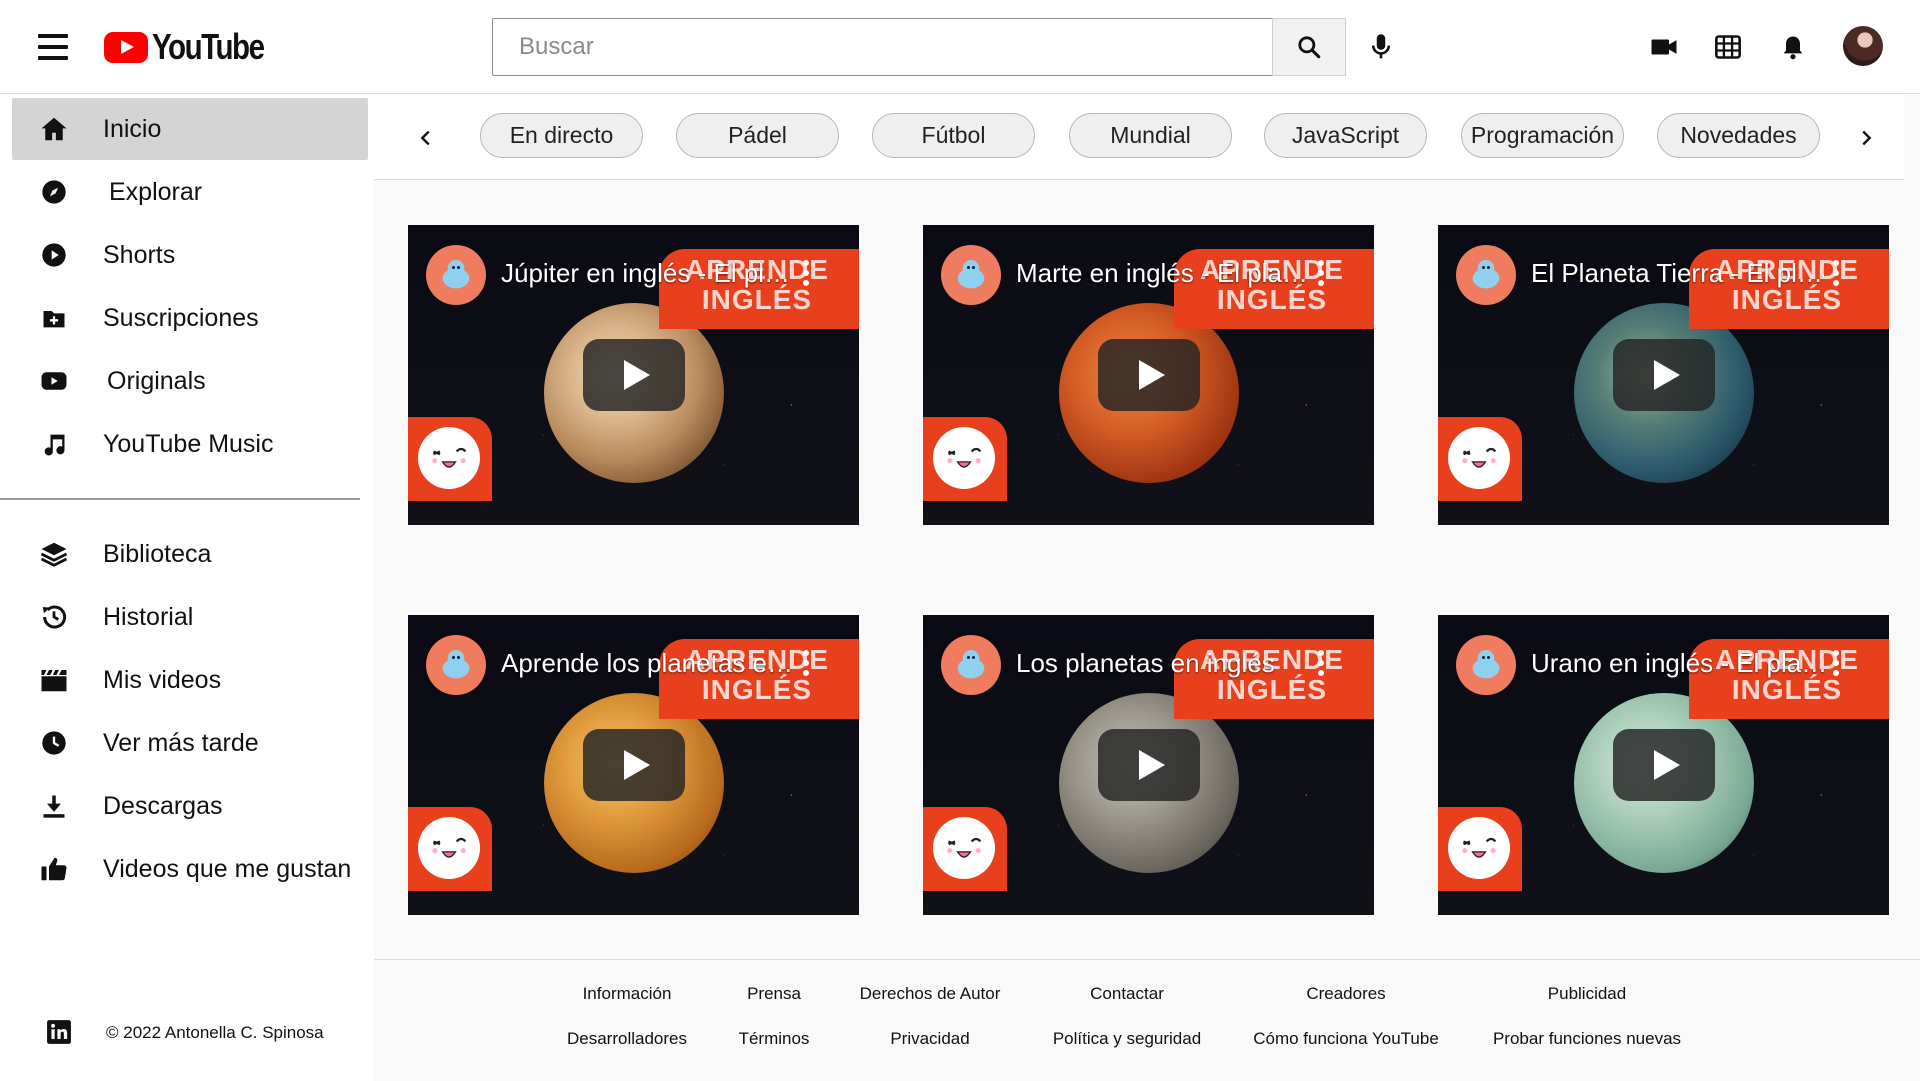 The width and height of the screenshot is (1920, 1081). I want to click on sidebar-item-ver-mas-tarde: Ver más tarde, so click(190, 743).